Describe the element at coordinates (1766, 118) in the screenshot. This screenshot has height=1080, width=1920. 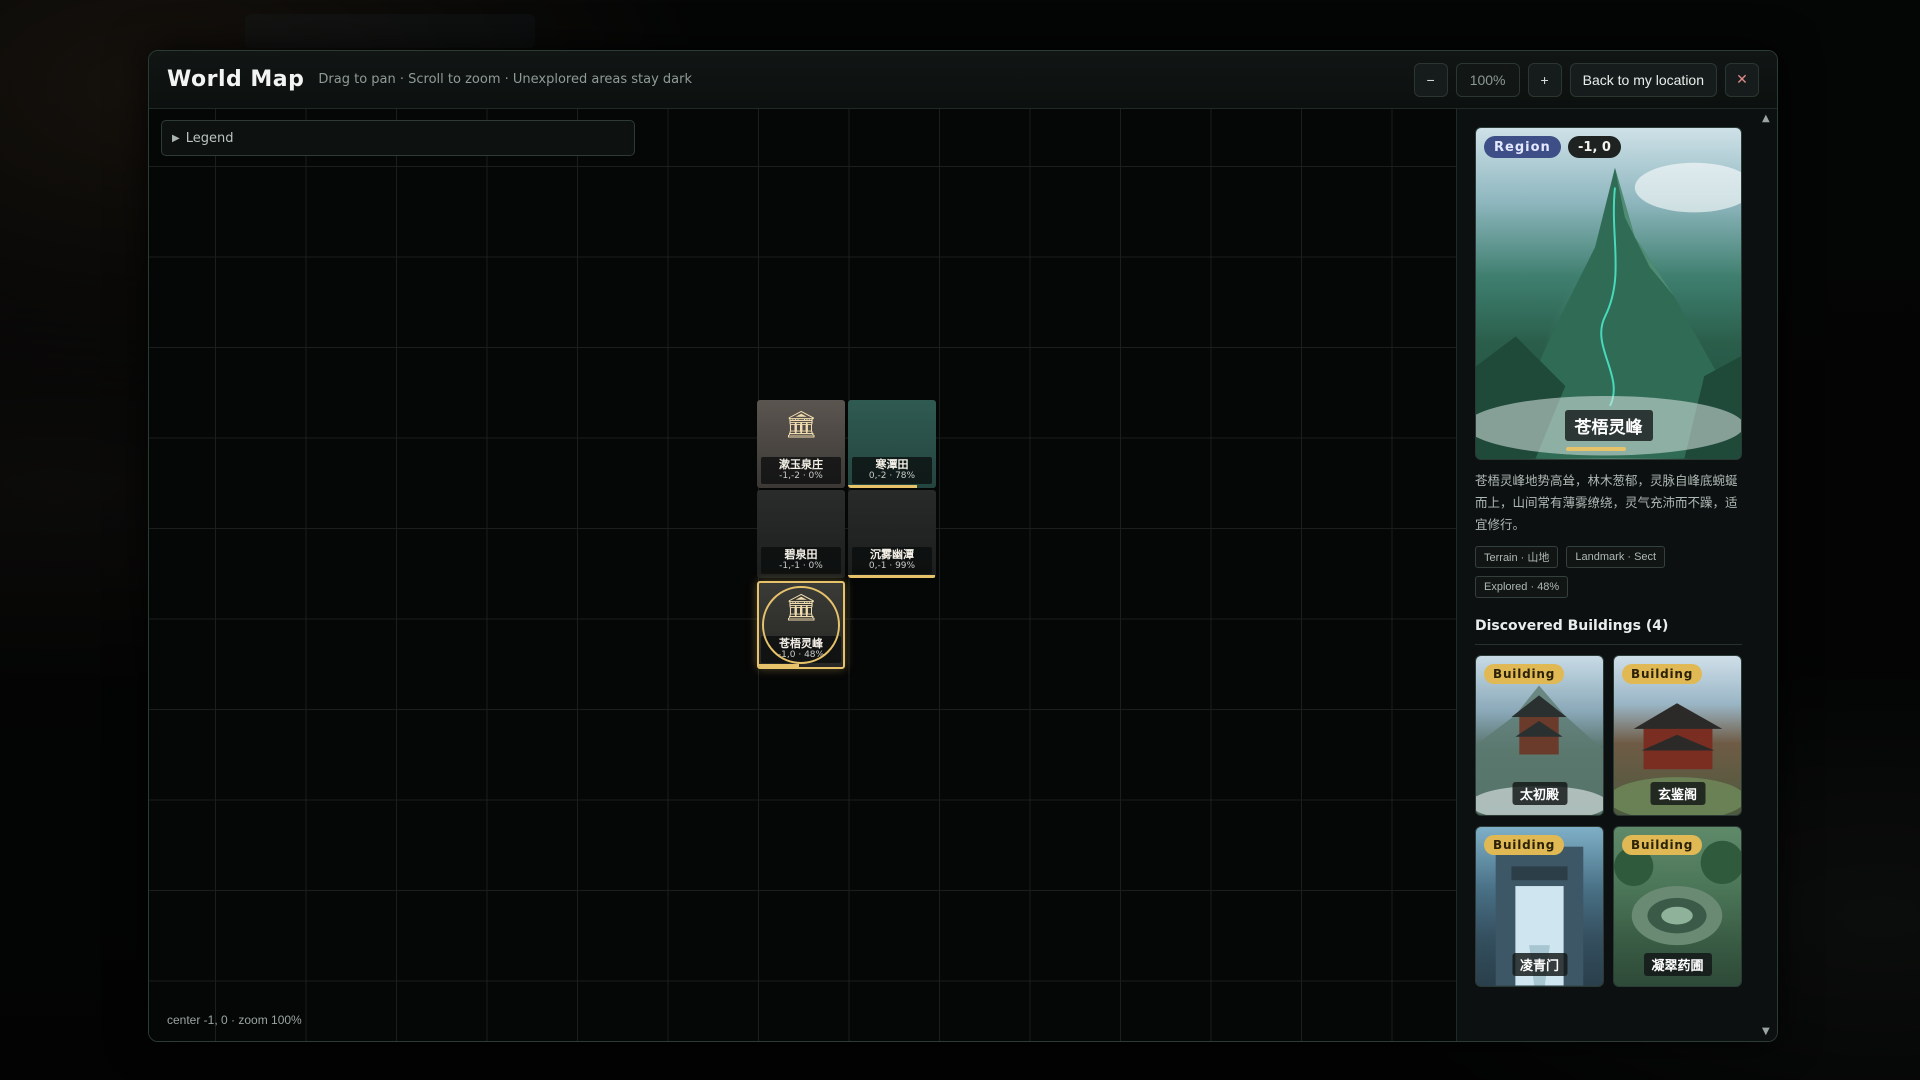
I see `scroll-up-icon: ▲` at that location.